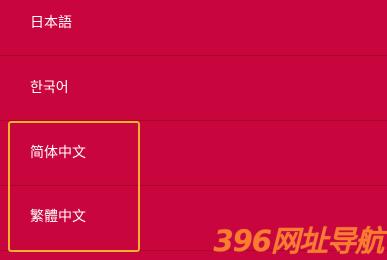 The image size is (387, 260). What do you see at coordinates (49, 88) in the screenshot?
I see `language-label: 한국어` at bounding box center [49, 88].